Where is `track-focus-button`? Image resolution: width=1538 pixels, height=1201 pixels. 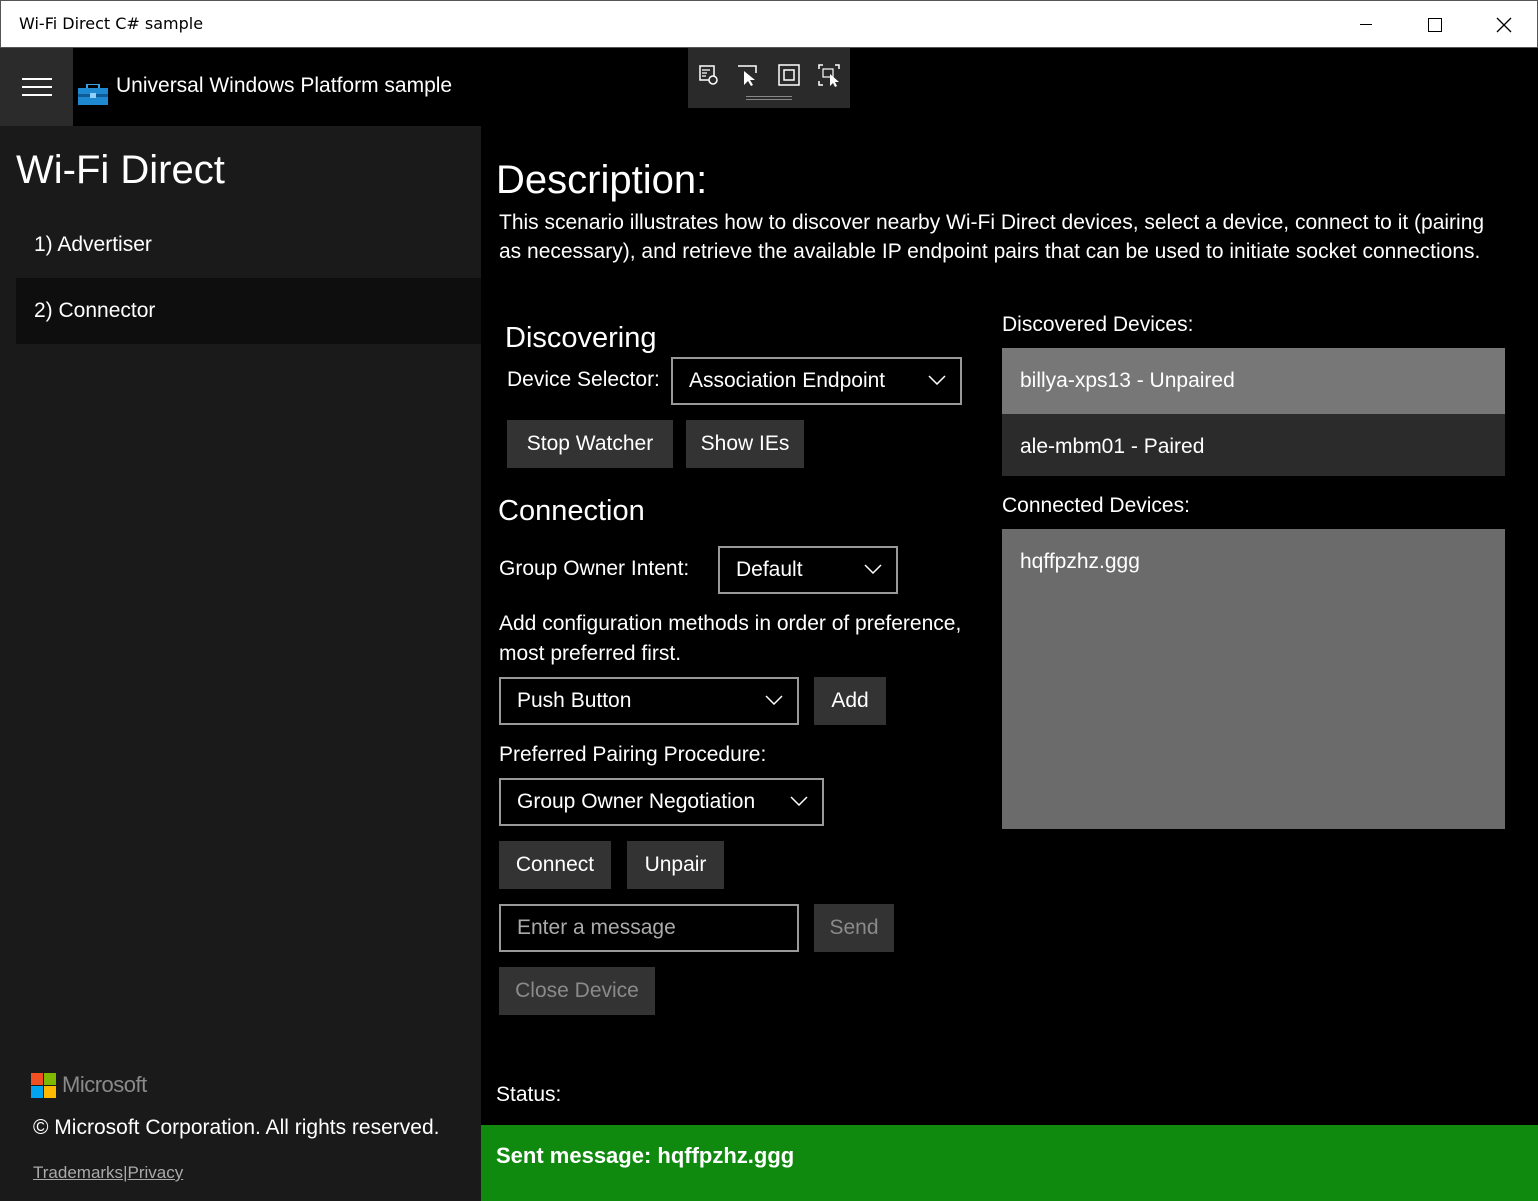 track-focus-button is located at coordinates (829, 75).